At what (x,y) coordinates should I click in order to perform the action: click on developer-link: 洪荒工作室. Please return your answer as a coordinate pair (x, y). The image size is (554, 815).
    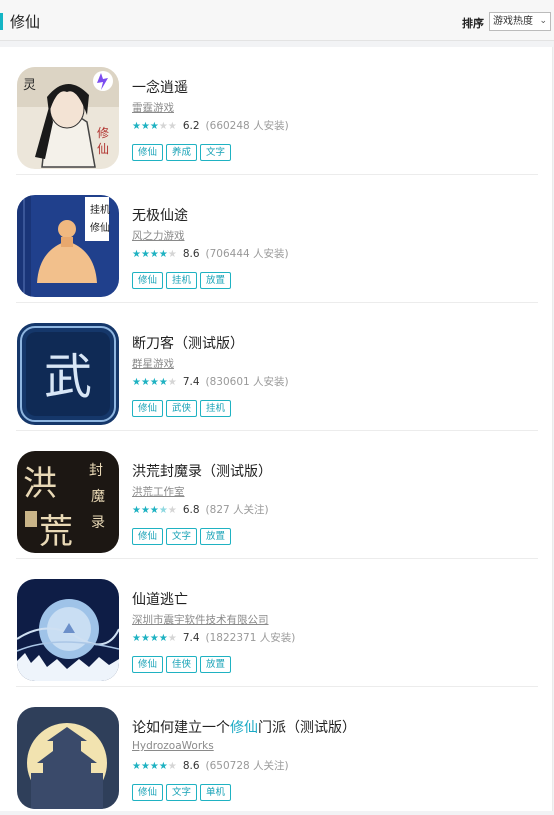
    Looking at the image, I should click on (158, 491).